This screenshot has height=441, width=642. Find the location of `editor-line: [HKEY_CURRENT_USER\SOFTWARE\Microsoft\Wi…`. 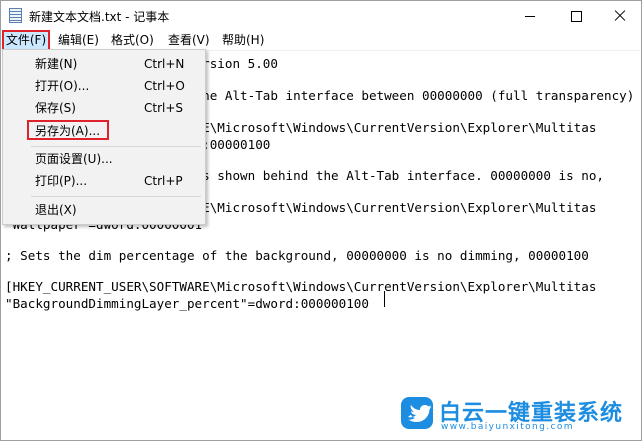

editor-line: [HKEY_CURRENT_USER\SOFTWARE\Microsoft\Wi… is located at coordinates (301, 286).